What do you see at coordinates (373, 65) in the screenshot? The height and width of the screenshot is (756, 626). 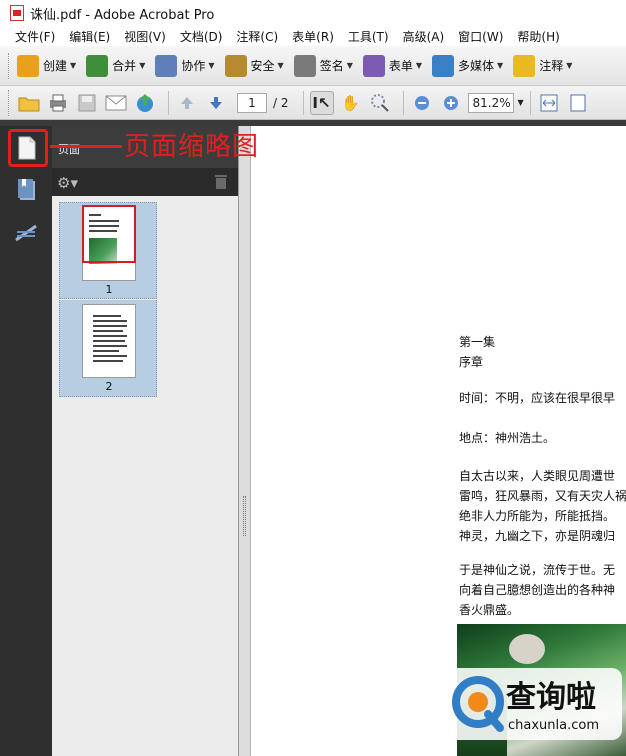 I see `form-icon` at bounding box center [373, 65].